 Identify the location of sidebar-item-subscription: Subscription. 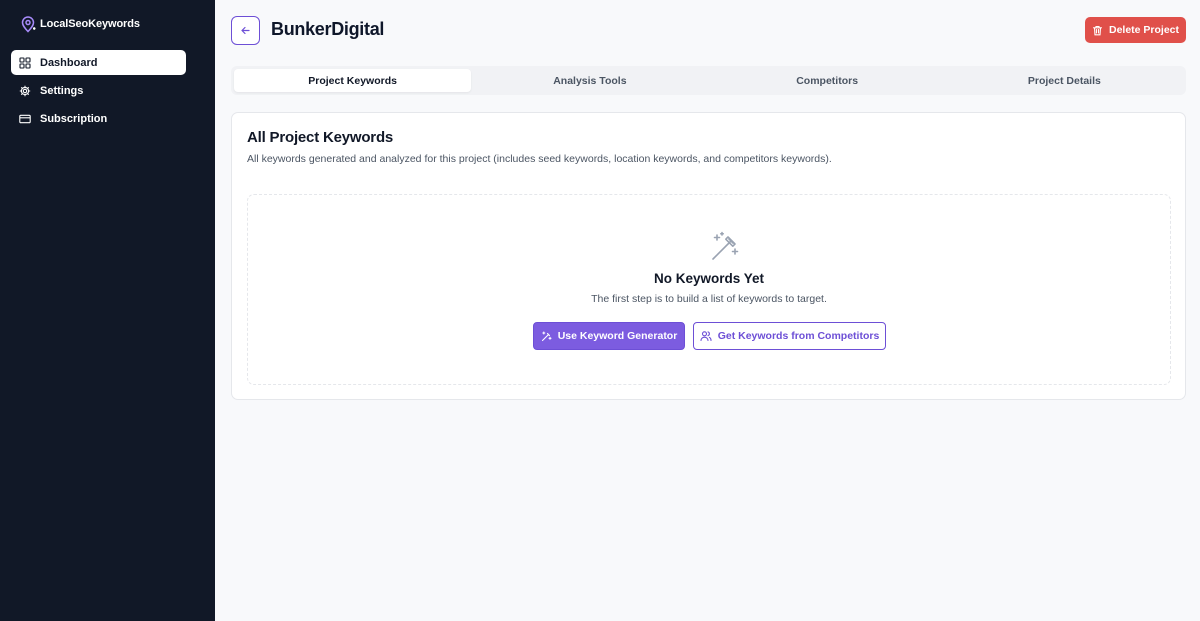
(98, 118).